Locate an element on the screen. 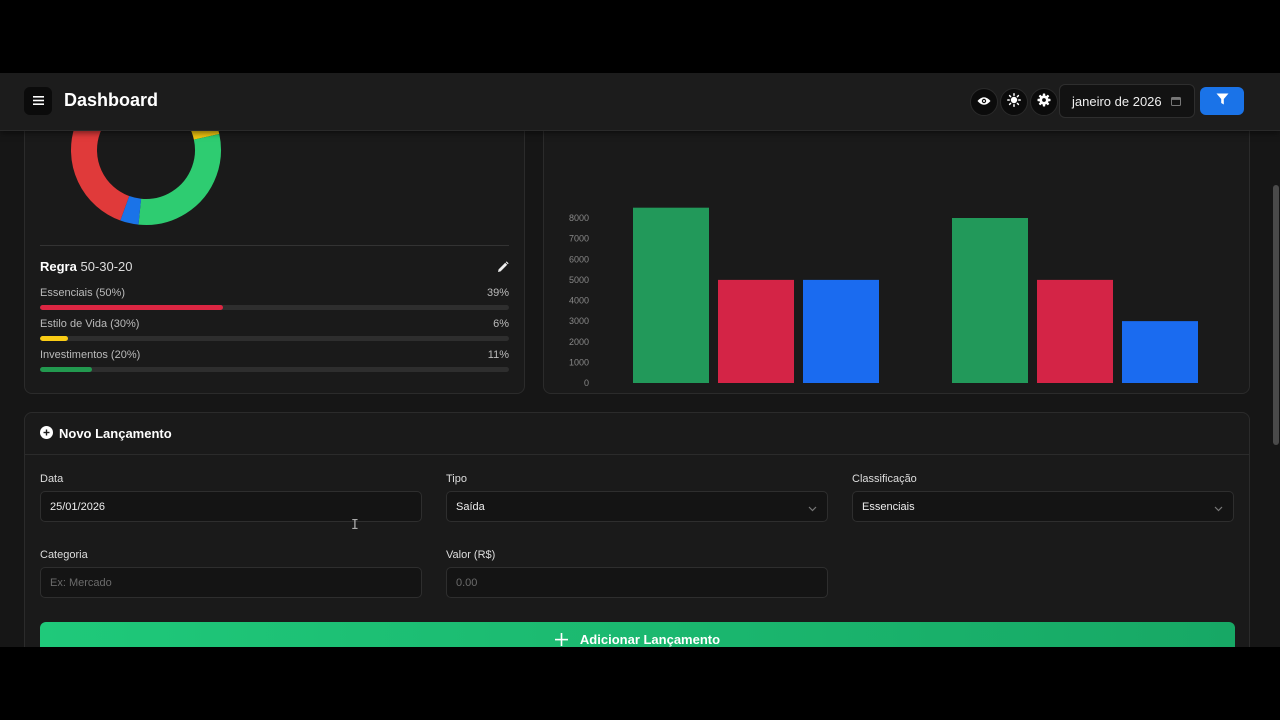 This screenshot has height=720, width=1280. gear-icon is located at coordinates (1044, 102).